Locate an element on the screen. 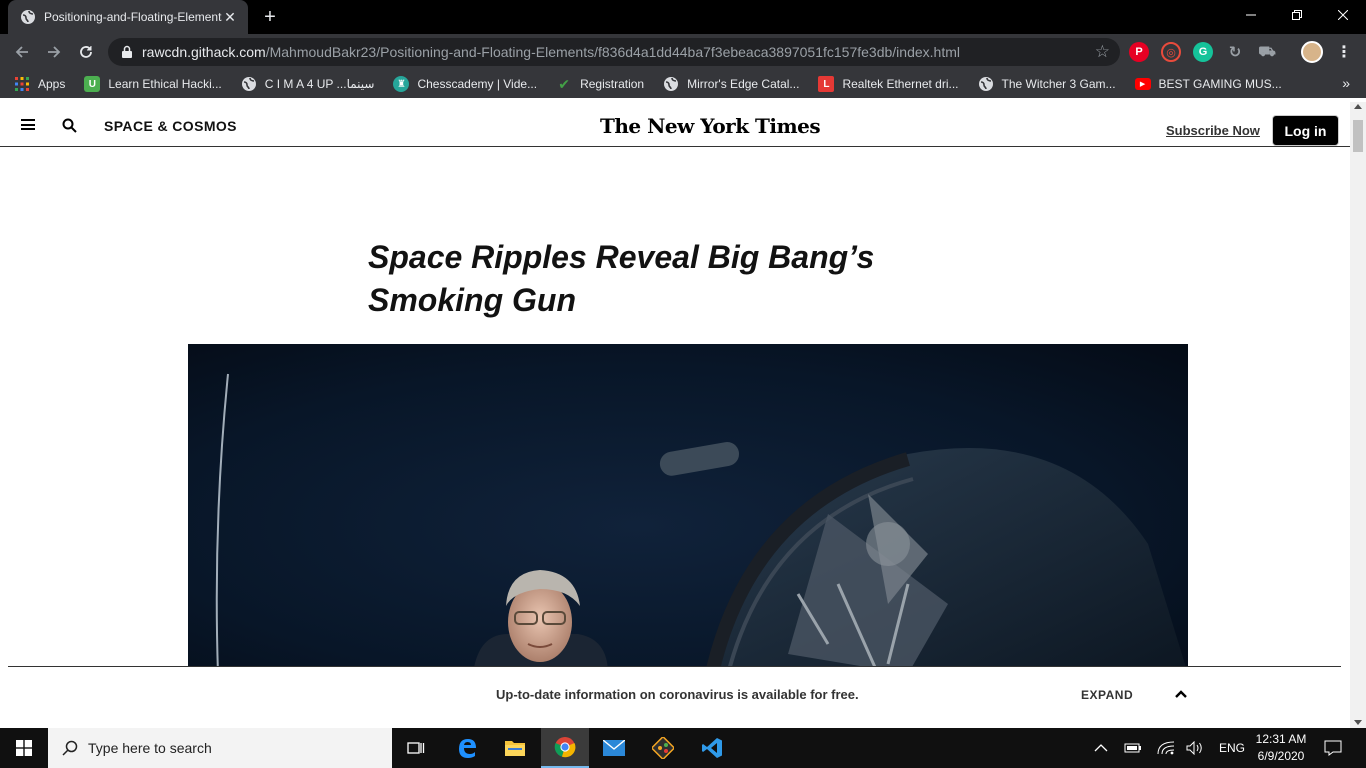  tab-title: Positioning-and-Floating-Elements is located at coordinates (133, 17).